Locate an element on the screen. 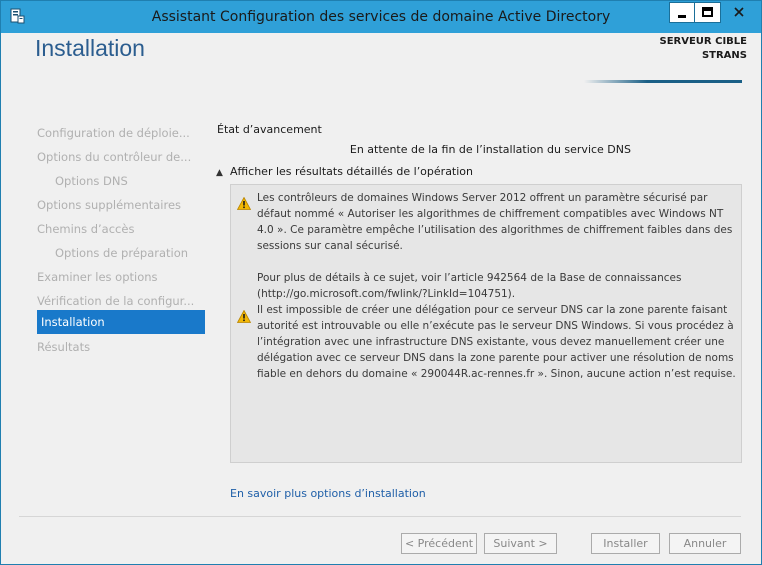 The image size is (762, 565). previous-button: < Précédent is located at coordinates (439, 543).